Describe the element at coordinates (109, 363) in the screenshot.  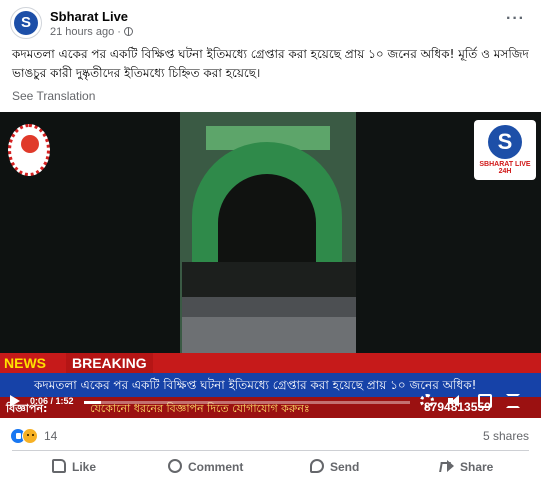
I see `breaking-label: BREAKING` at that location.